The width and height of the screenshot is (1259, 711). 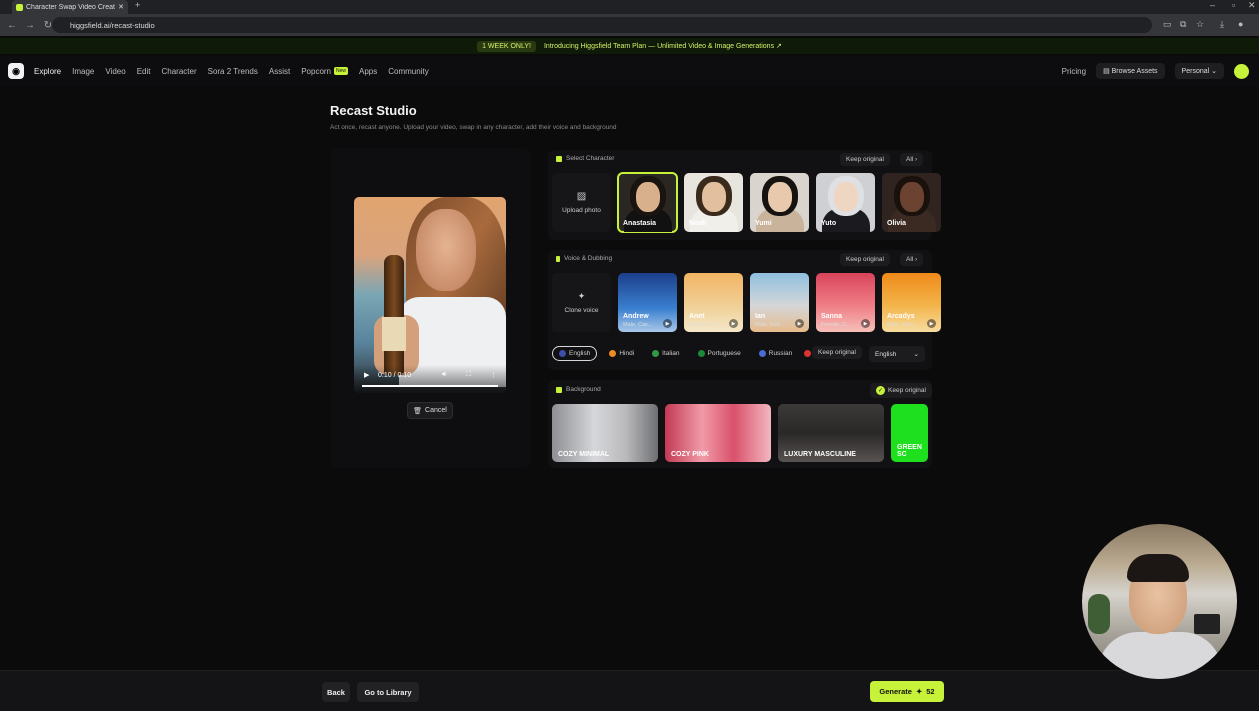 I want to click on new-tab-icon: +, so click(x=137, y=5).